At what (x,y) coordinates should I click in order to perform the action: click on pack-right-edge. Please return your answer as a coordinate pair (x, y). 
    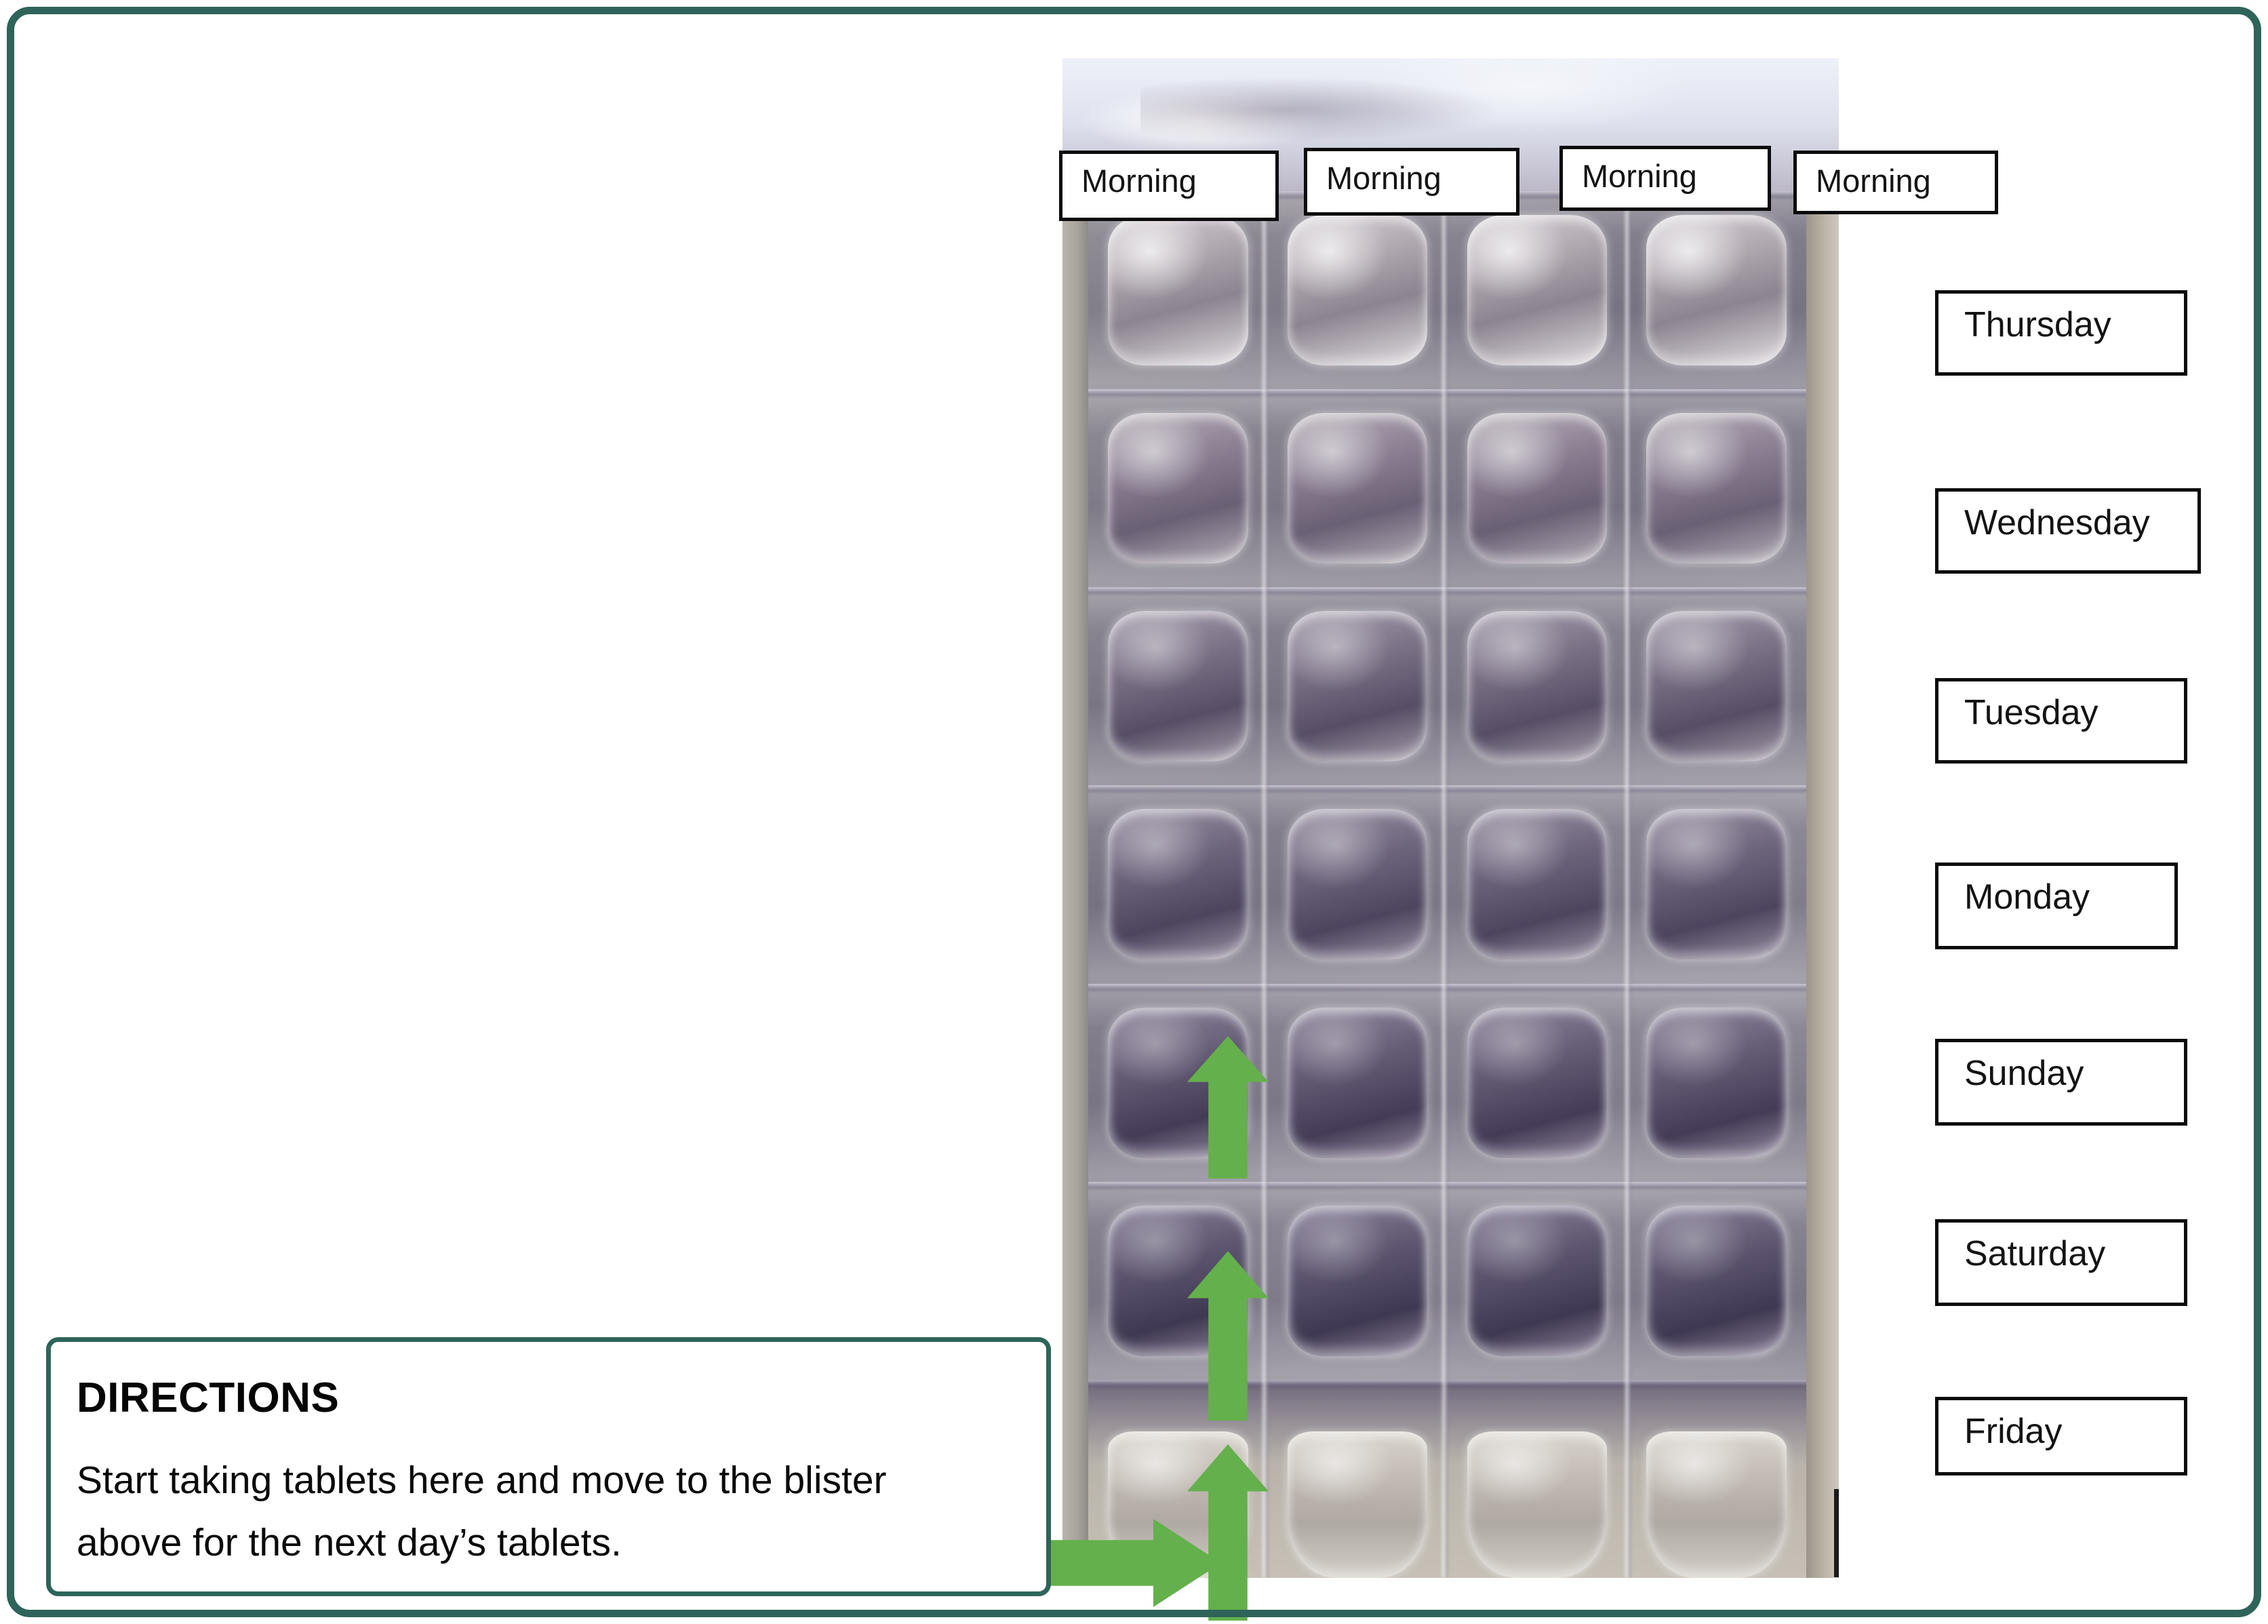
    Looking at the image, I should click on (1822, 884).